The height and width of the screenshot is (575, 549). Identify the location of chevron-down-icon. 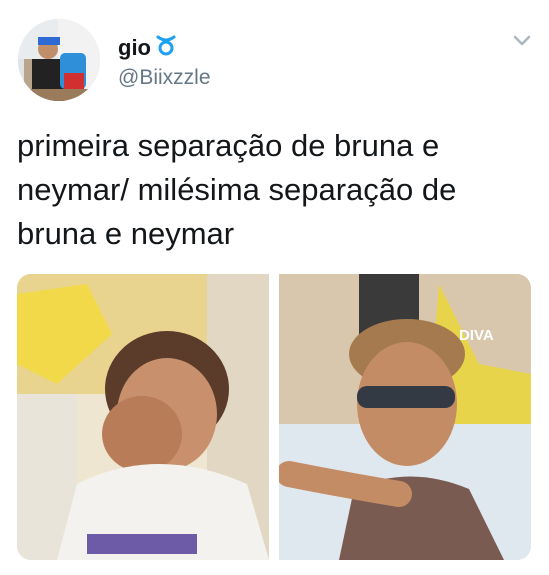
(522, 41).